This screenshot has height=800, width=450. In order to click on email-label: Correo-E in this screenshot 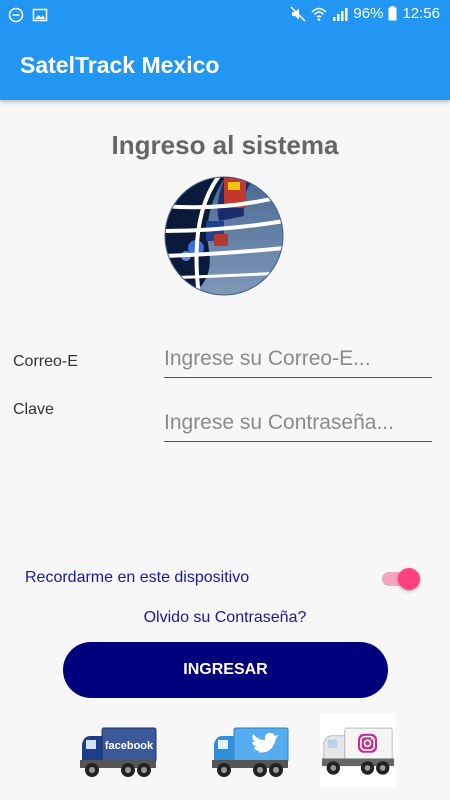, I will do `click(45, 361)`.